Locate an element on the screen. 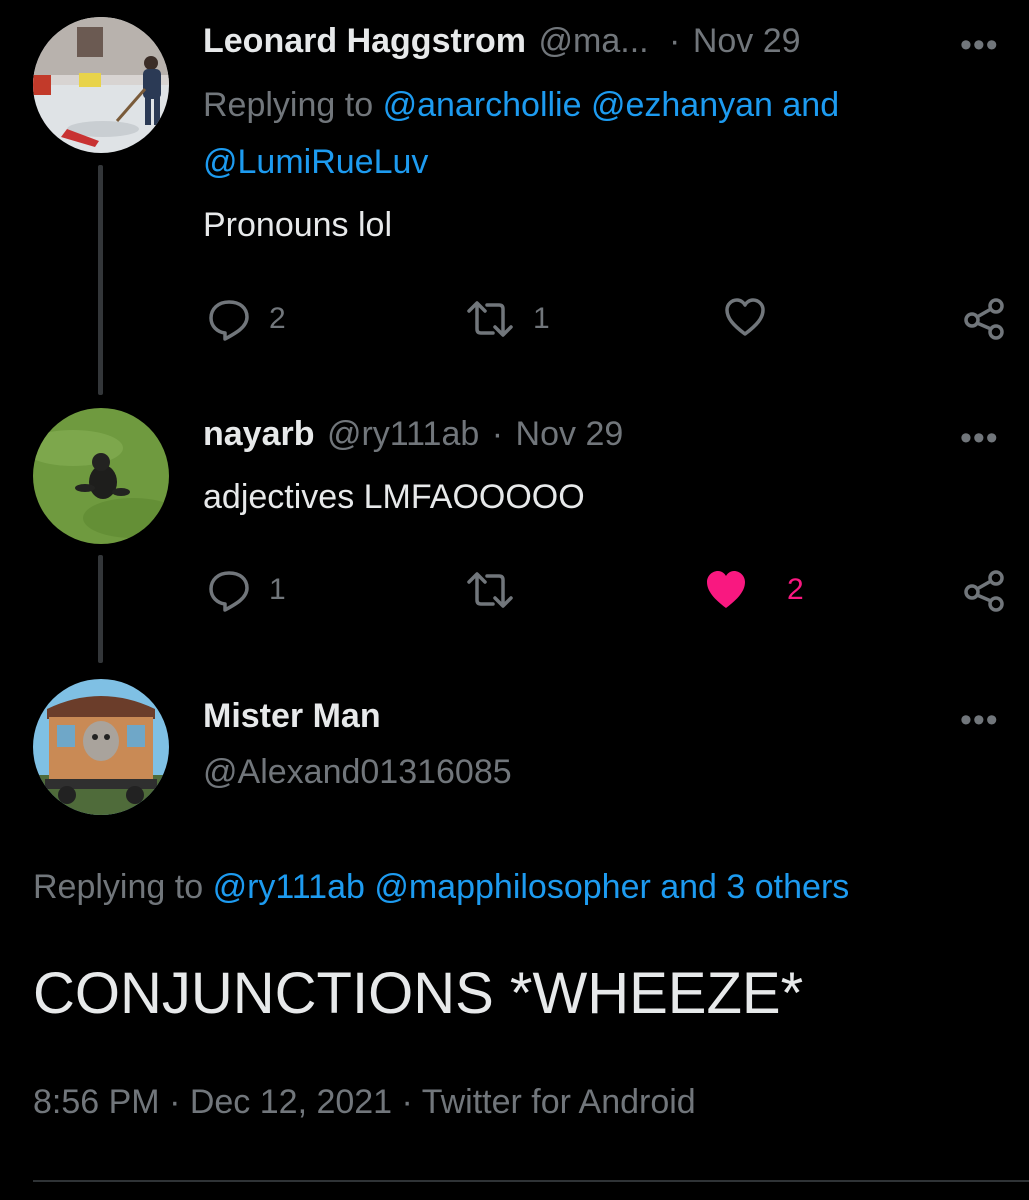  handle: @Alexand01316085 is located at coordinates (357, 772).